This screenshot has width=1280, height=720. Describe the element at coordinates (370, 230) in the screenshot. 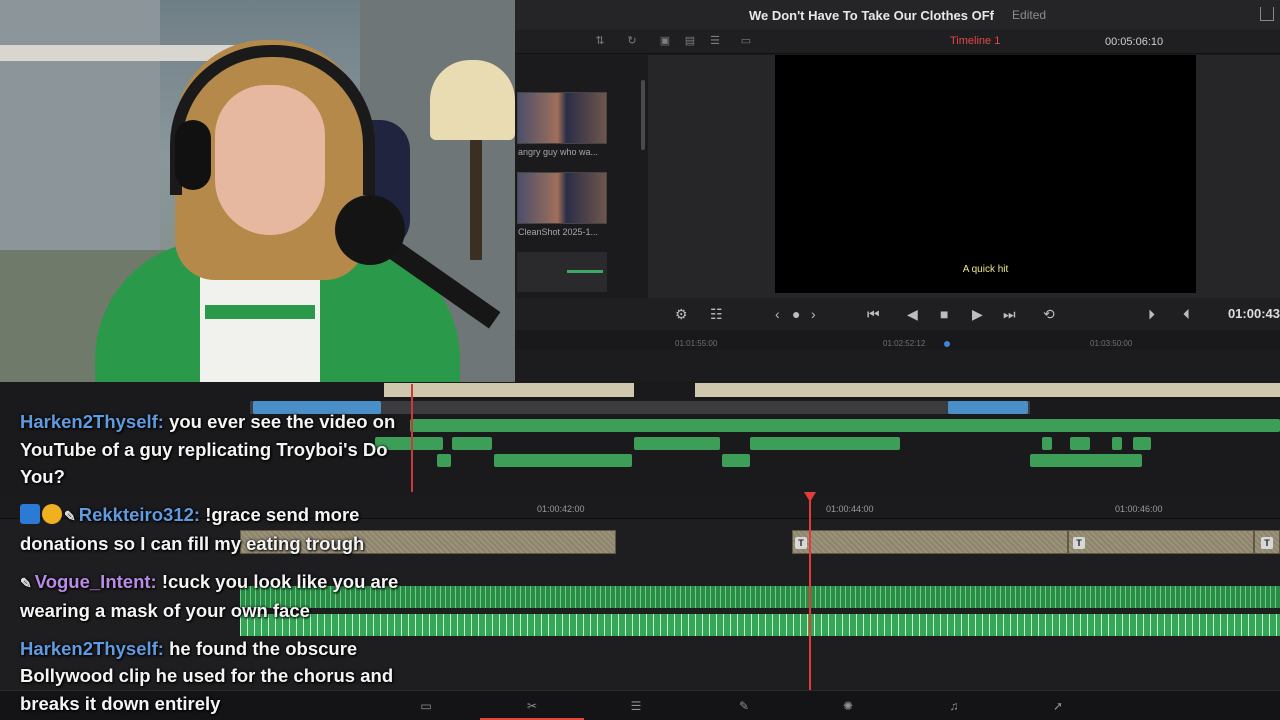

I see `microphone` at that location.